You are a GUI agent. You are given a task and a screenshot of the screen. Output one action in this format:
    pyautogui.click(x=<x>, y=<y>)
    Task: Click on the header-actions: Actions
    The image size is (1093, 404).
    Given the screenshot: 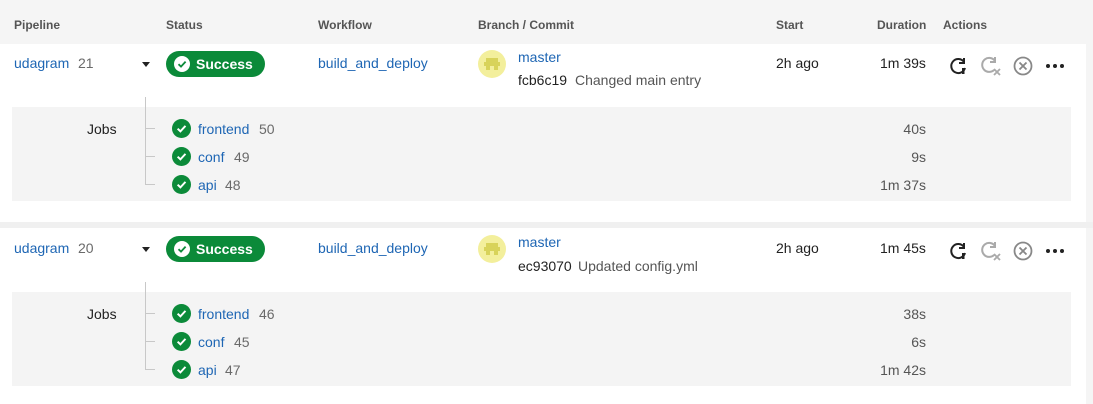 What is the action you would take?
    pyautogui.click(x=965, y=25)
    